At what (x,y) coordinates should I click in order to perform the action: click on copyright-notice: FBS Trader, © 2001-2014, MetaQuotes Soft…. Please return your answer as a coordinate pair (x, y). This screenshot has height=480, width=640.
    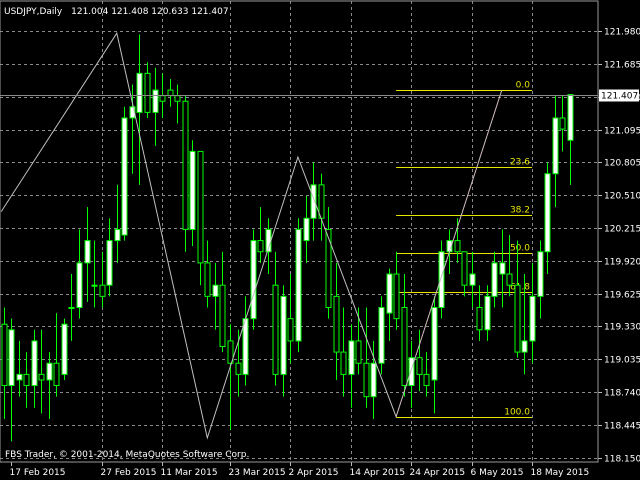
    Looking at the image, I should click on (127, 455).